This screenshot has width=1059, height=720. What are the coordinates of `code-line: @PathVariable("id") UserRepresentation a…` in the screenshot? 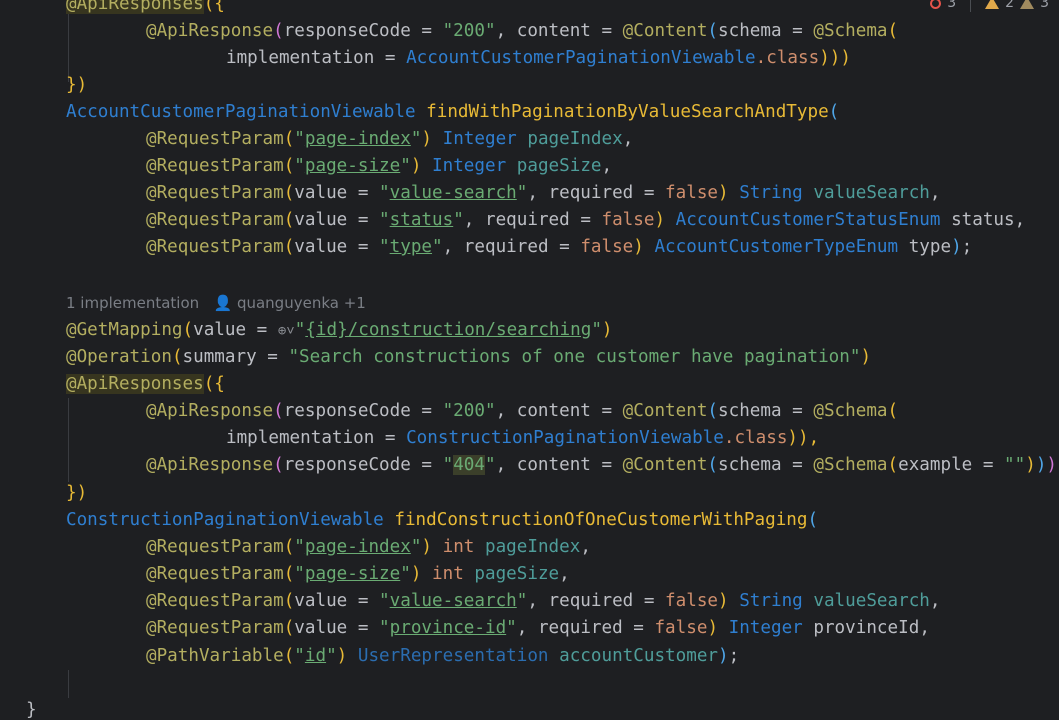 It's located at (442, 656).